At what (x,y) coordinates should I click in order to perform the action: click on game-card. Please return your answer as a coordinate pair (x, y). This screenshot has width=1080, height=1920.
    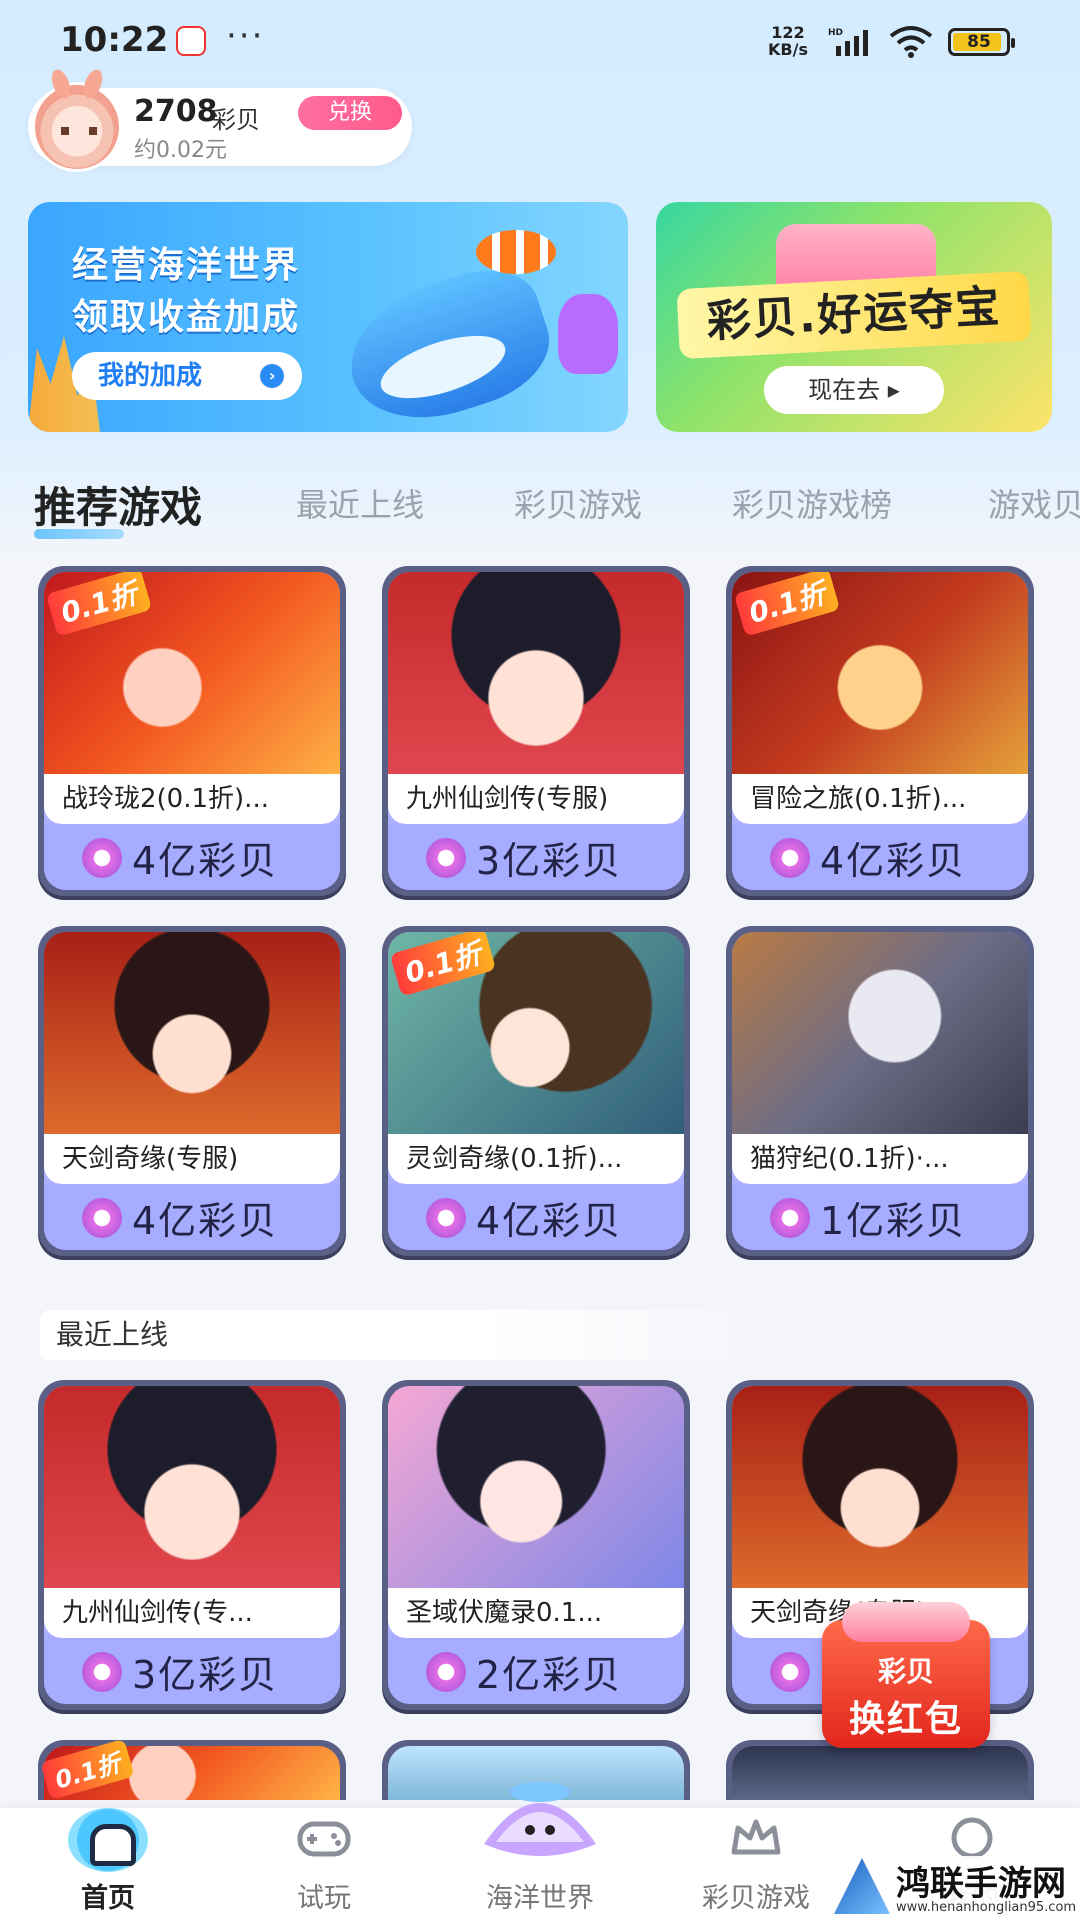
    Looking at the image, I should click on (880, 1770).